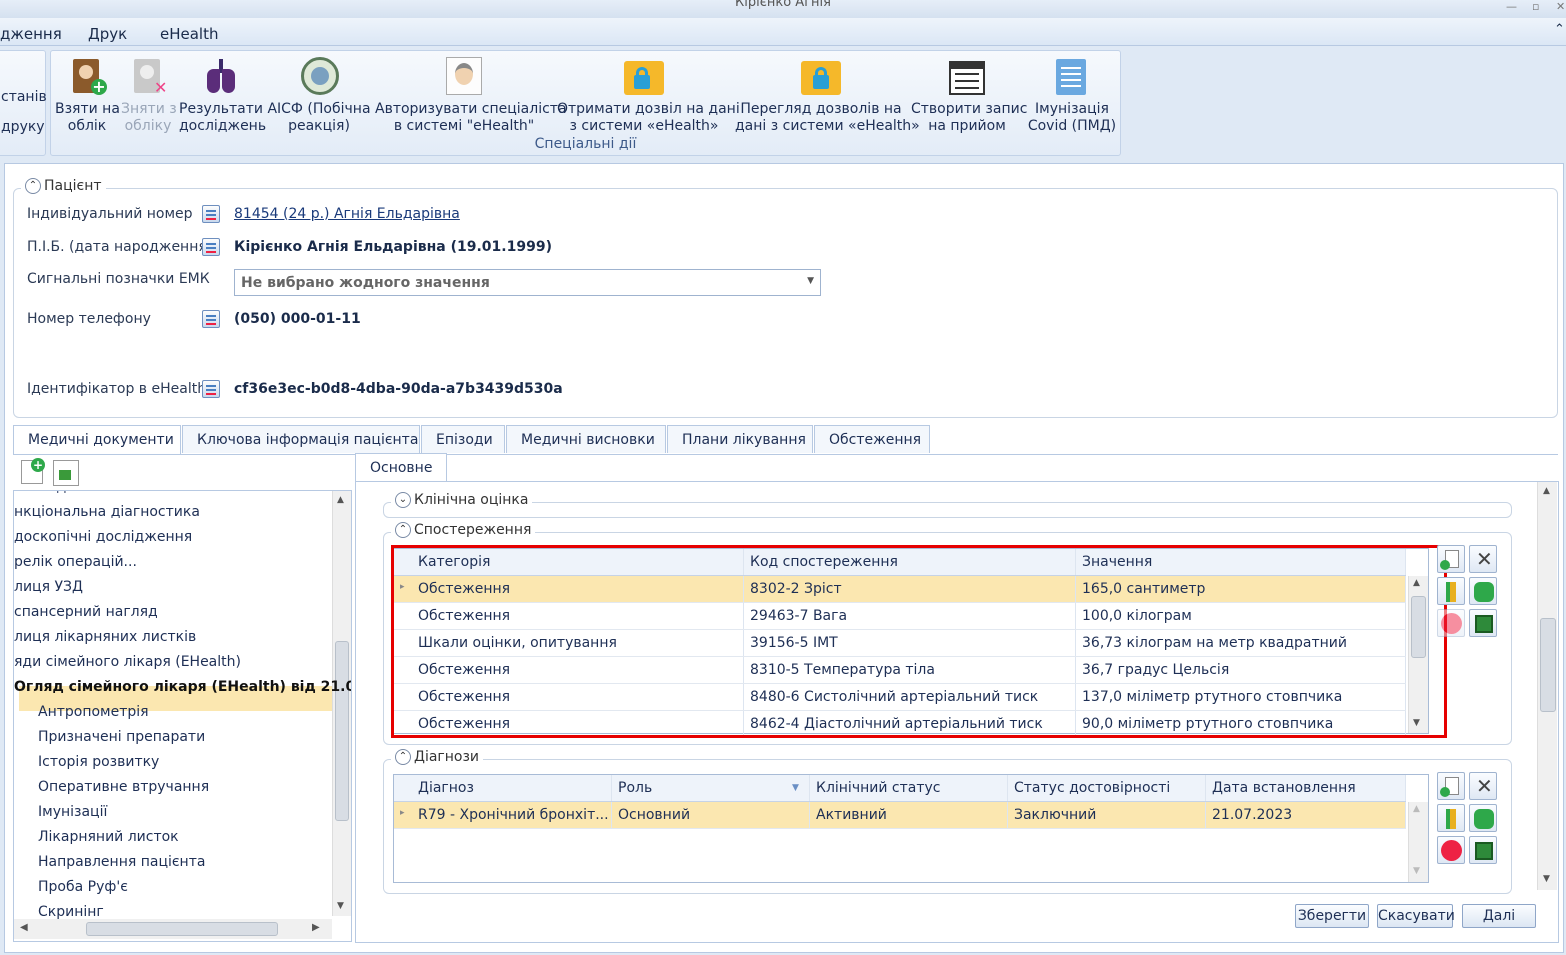  I want to click on delete-icon, so click(1451, 623).